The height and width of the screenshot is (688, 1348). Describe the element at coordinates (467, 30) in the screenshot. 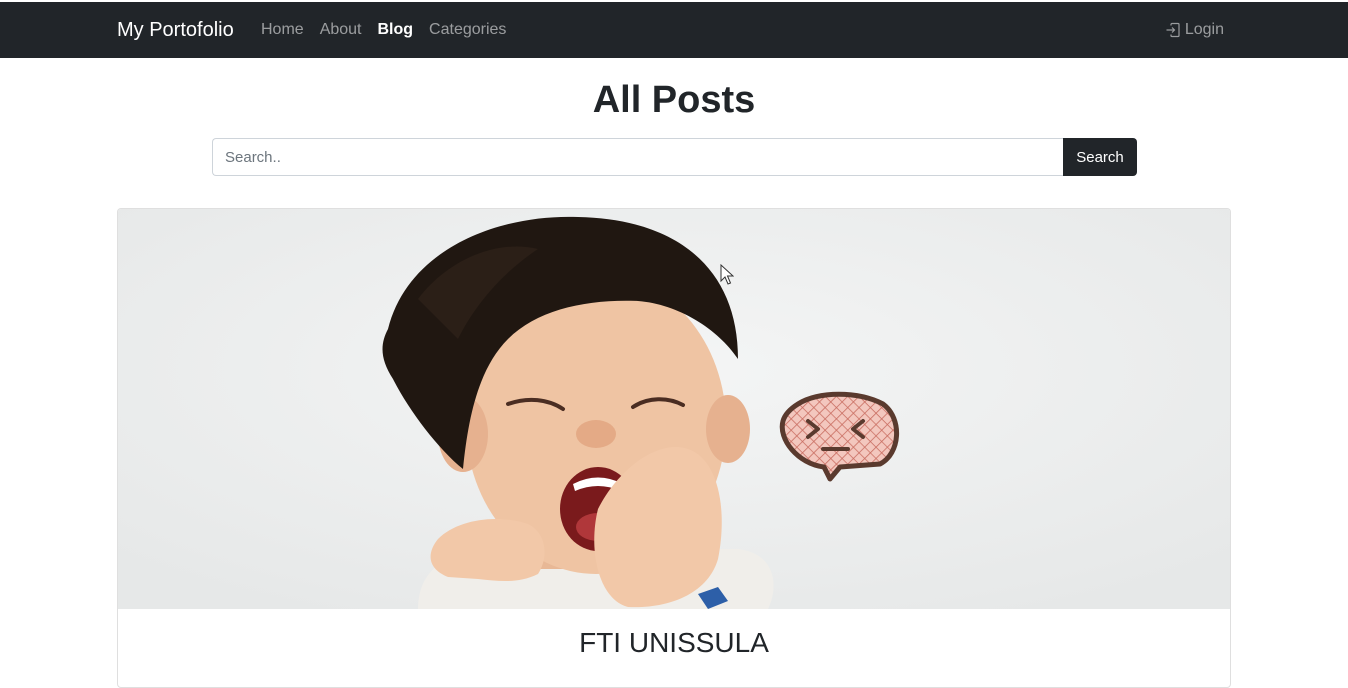

I see `nav-link-categories: Categories` at that location.